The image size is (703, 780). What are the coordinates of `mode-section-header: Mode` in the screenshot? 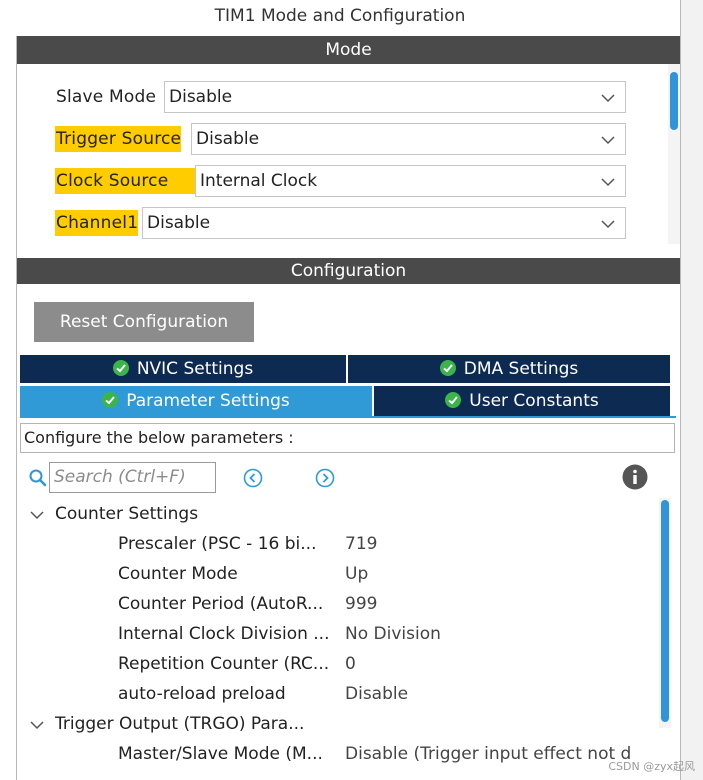 It's located at (348, 50).